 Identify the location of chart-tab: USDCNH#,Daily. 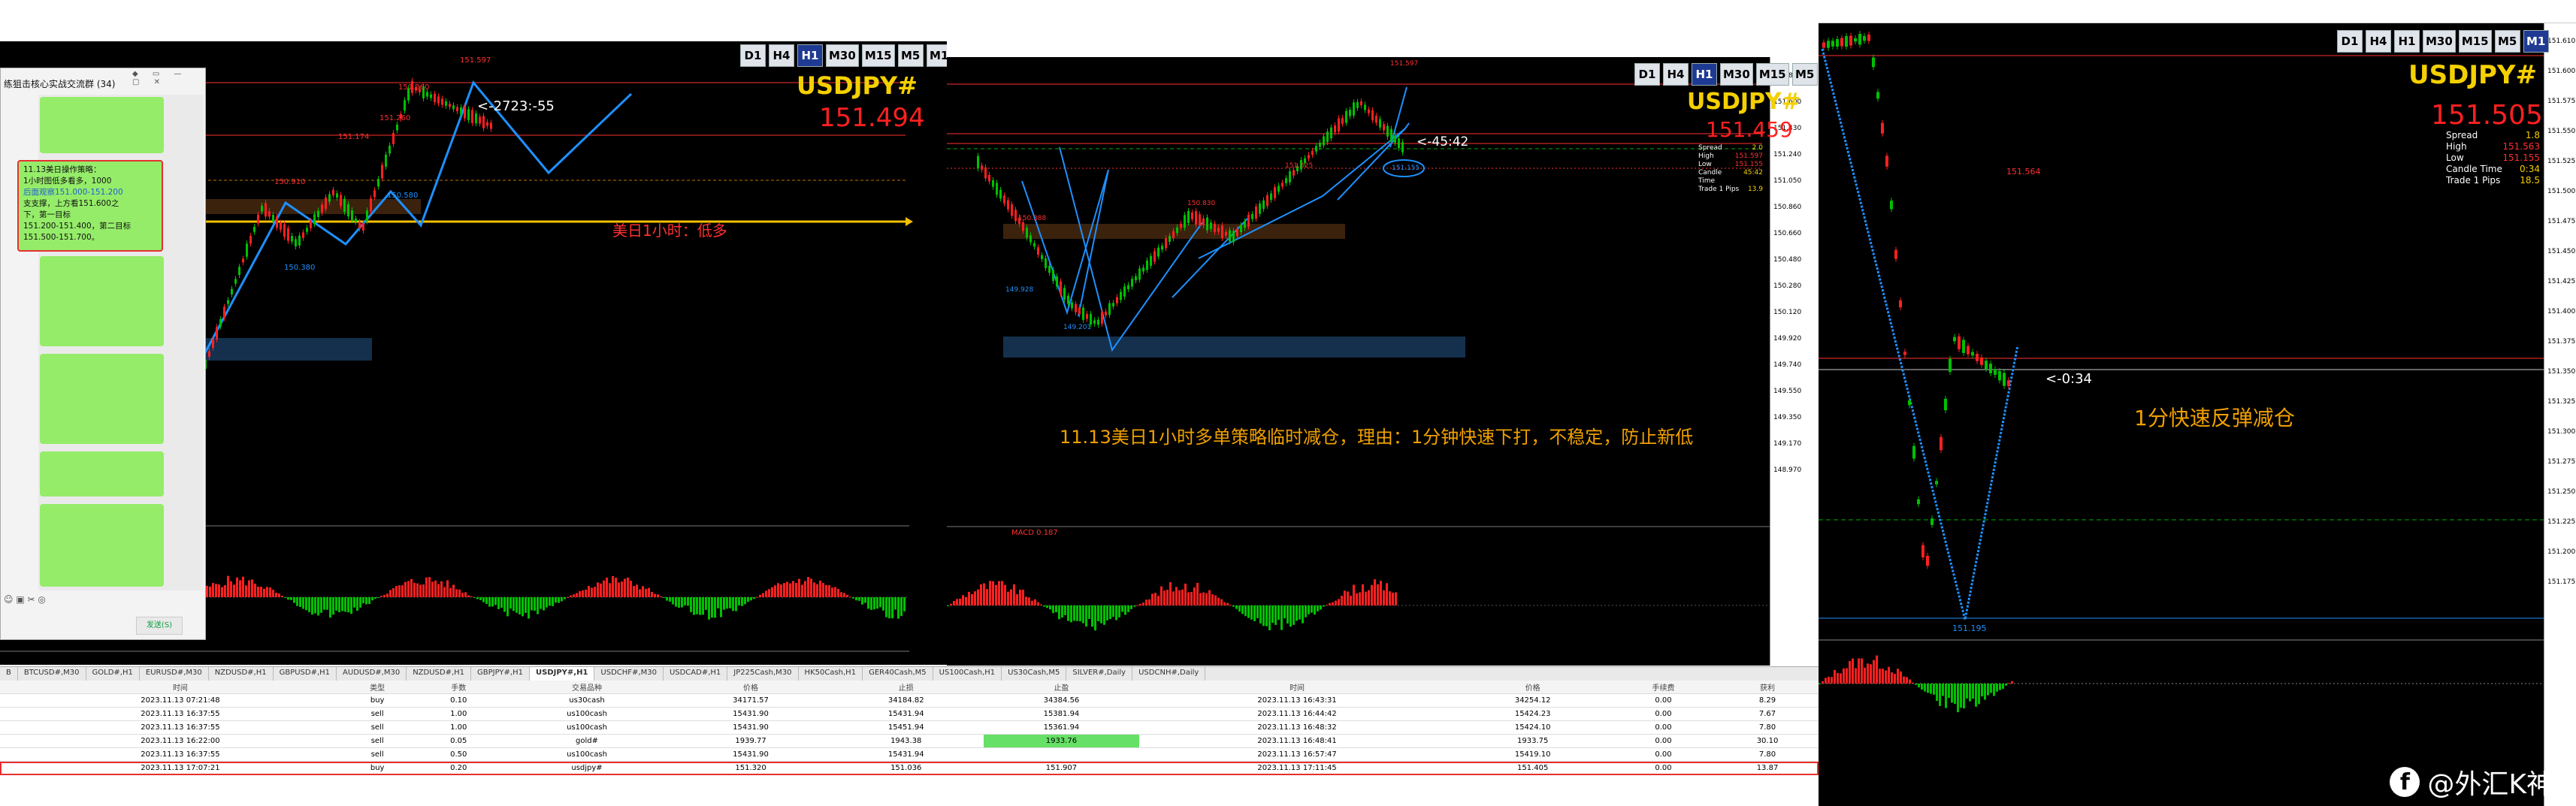
(1169, 674).